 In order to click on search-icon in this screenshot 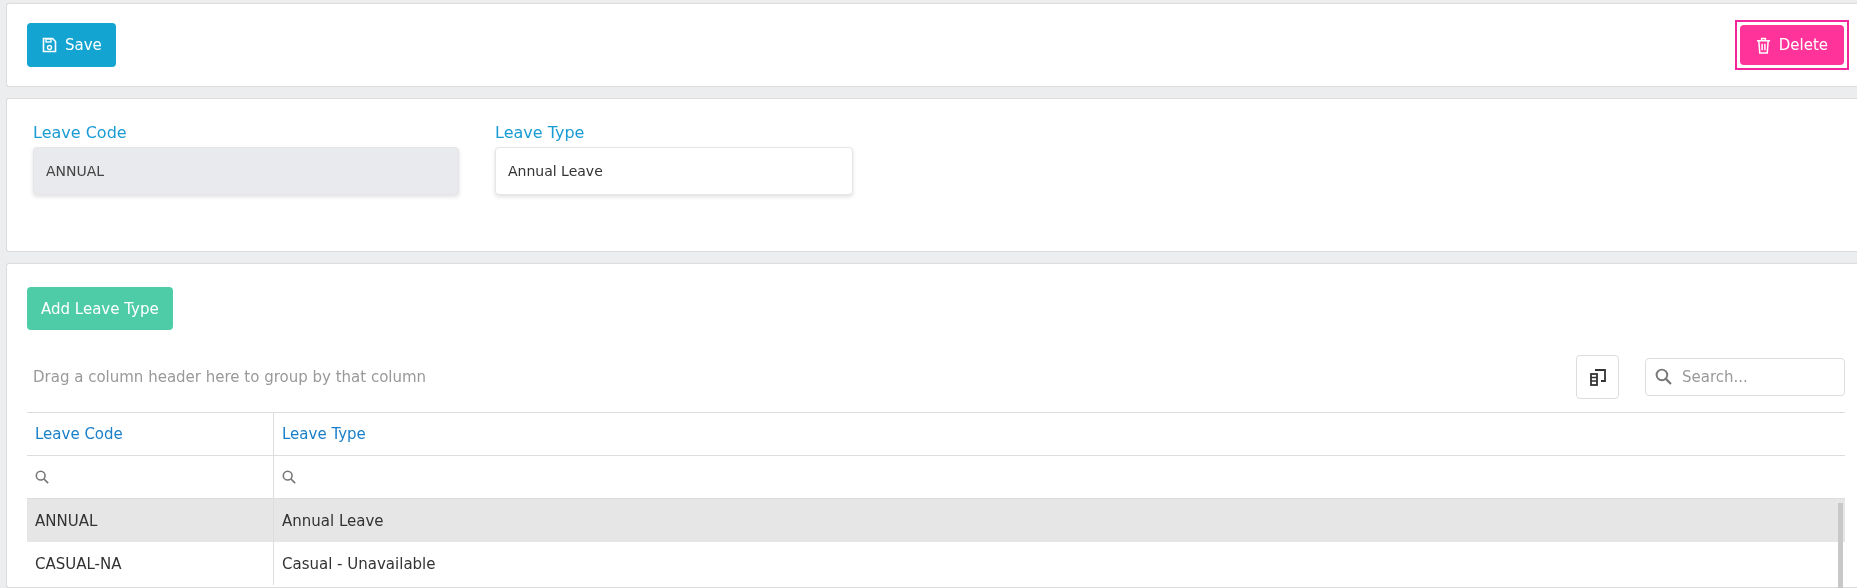, I will do `click(1663, 376)`.